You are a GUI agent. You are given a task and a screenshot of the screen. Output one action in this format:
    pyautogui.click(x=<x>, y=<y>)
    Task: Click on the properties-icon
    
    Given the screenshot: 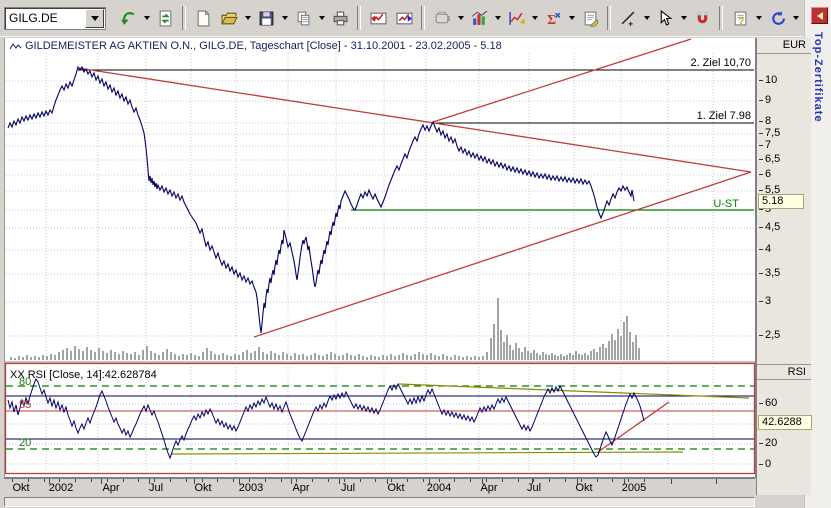 What is the action you would take?
    pyautogui.click(x=590, y=18)
    